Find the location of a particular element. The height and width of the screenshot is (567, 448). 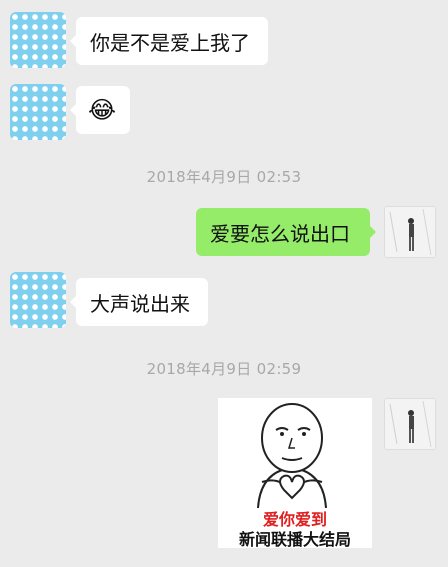

timestamp: 2018年4月9日 02:59 is located at coordinates (224, 369).